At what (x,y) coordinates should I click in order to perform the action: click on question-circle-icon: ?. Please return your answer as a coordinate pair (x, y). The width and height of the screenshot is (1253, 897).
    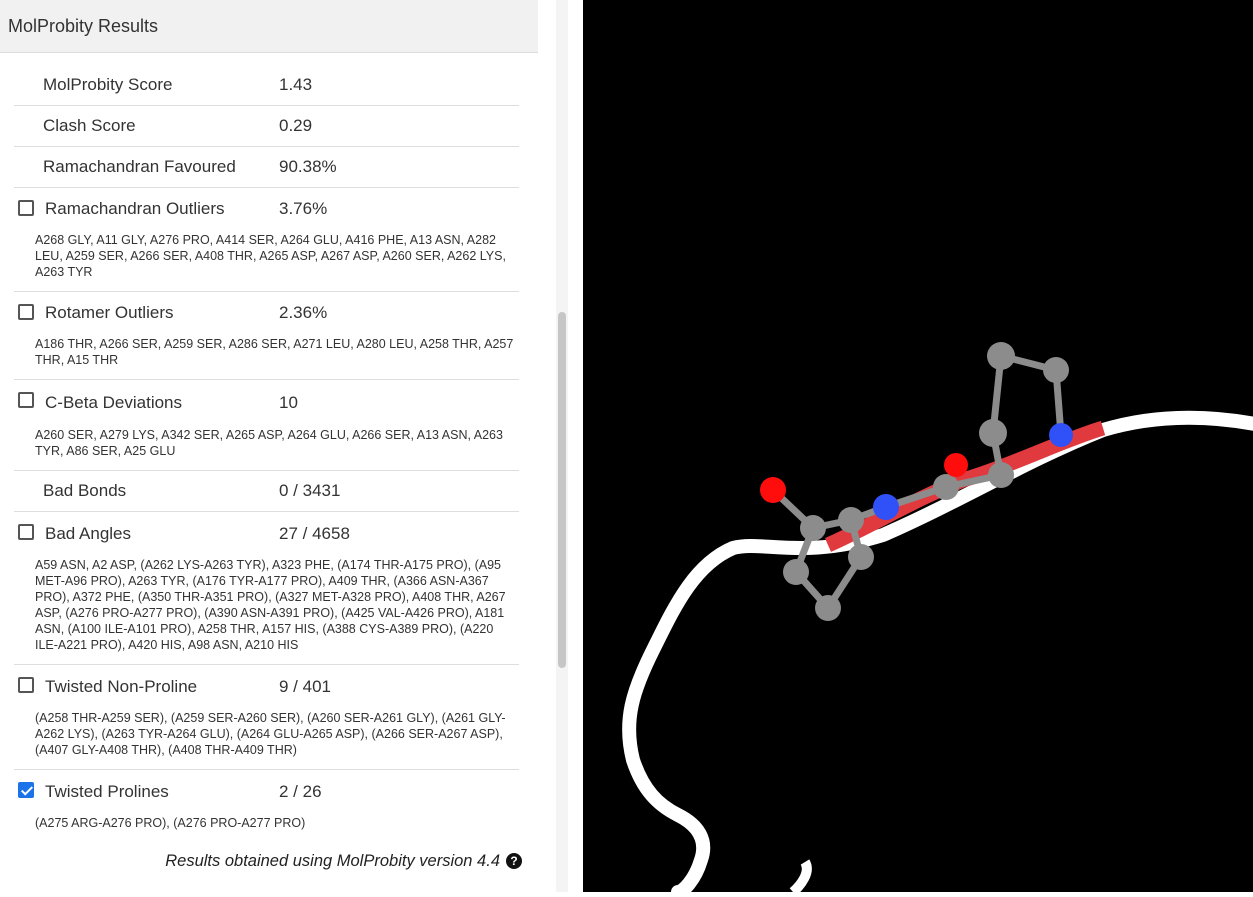
    Looking at the image, I should click on (514, 861).